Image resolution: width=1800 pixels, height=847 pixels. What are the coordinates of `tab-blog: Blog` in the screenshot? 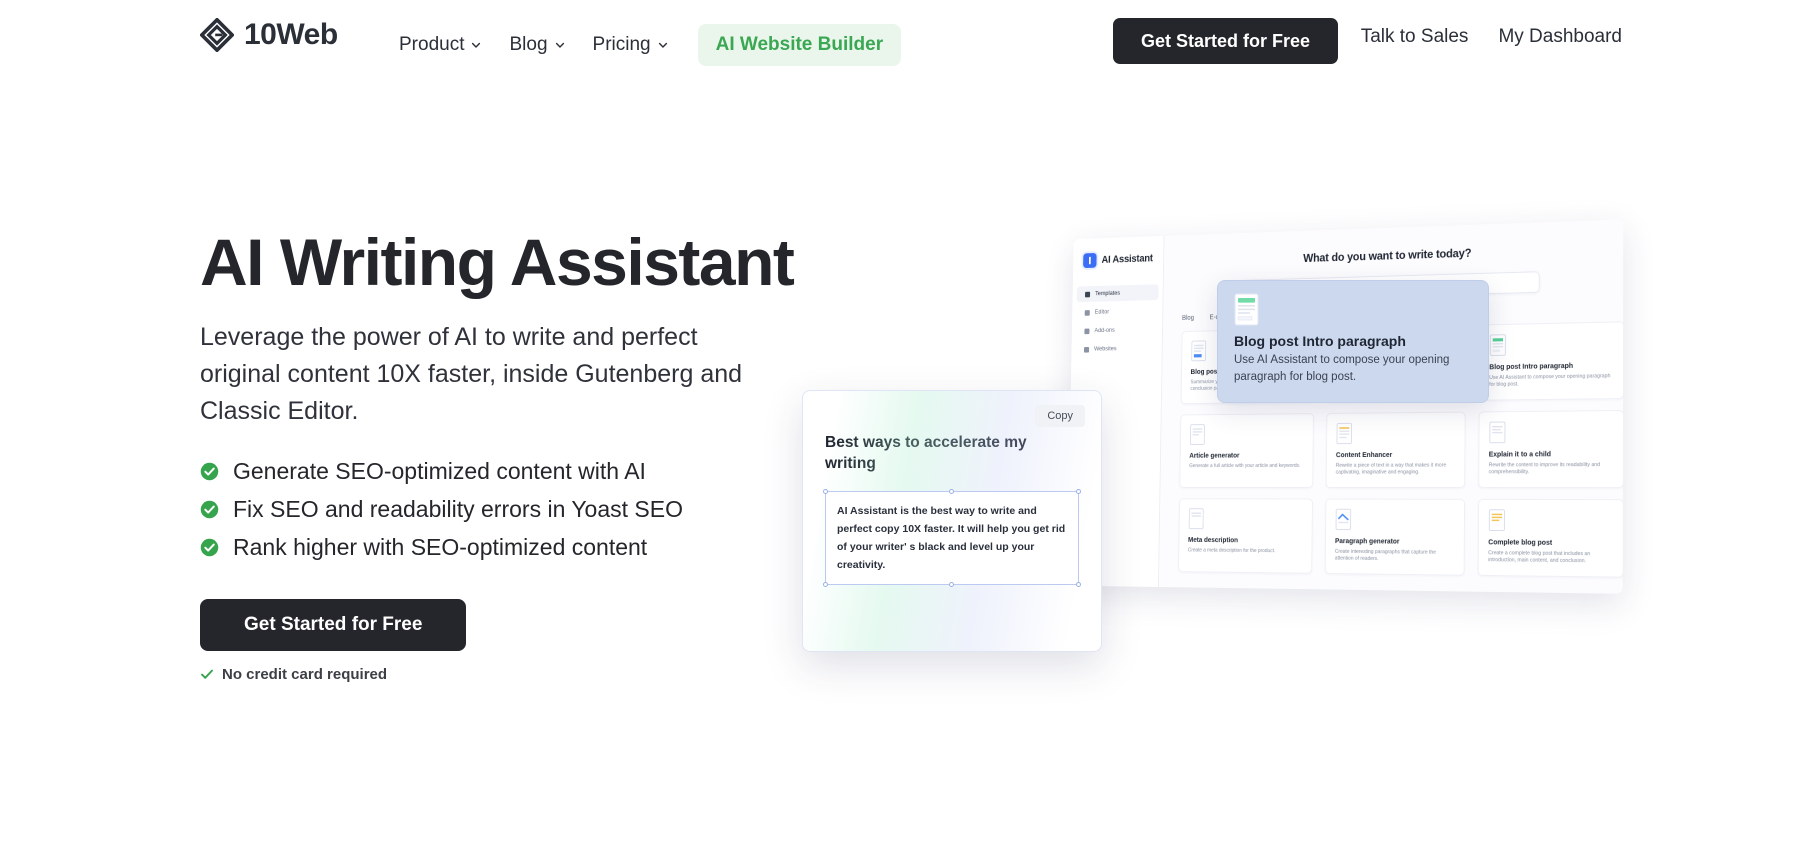 It's located at (1188, 318).